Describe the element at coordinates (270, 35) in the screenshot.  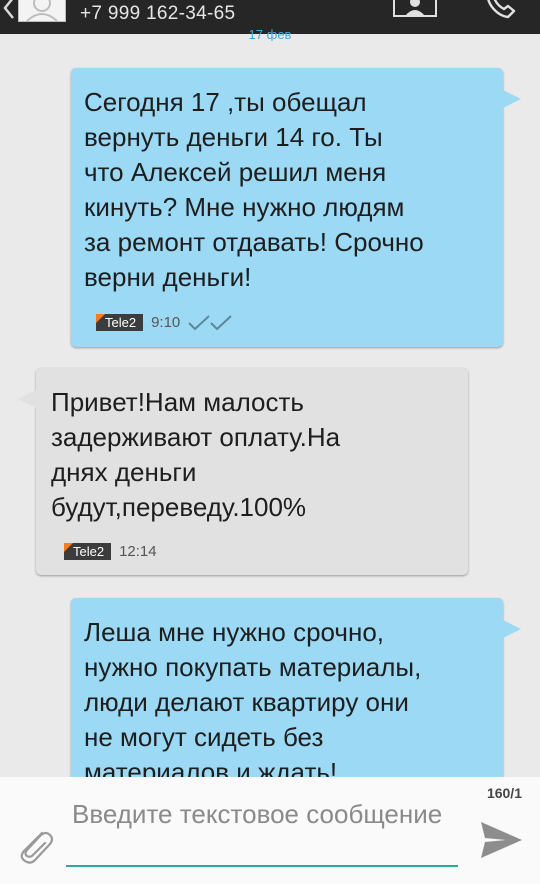
I see `date-separator: 17 фев` at that location.